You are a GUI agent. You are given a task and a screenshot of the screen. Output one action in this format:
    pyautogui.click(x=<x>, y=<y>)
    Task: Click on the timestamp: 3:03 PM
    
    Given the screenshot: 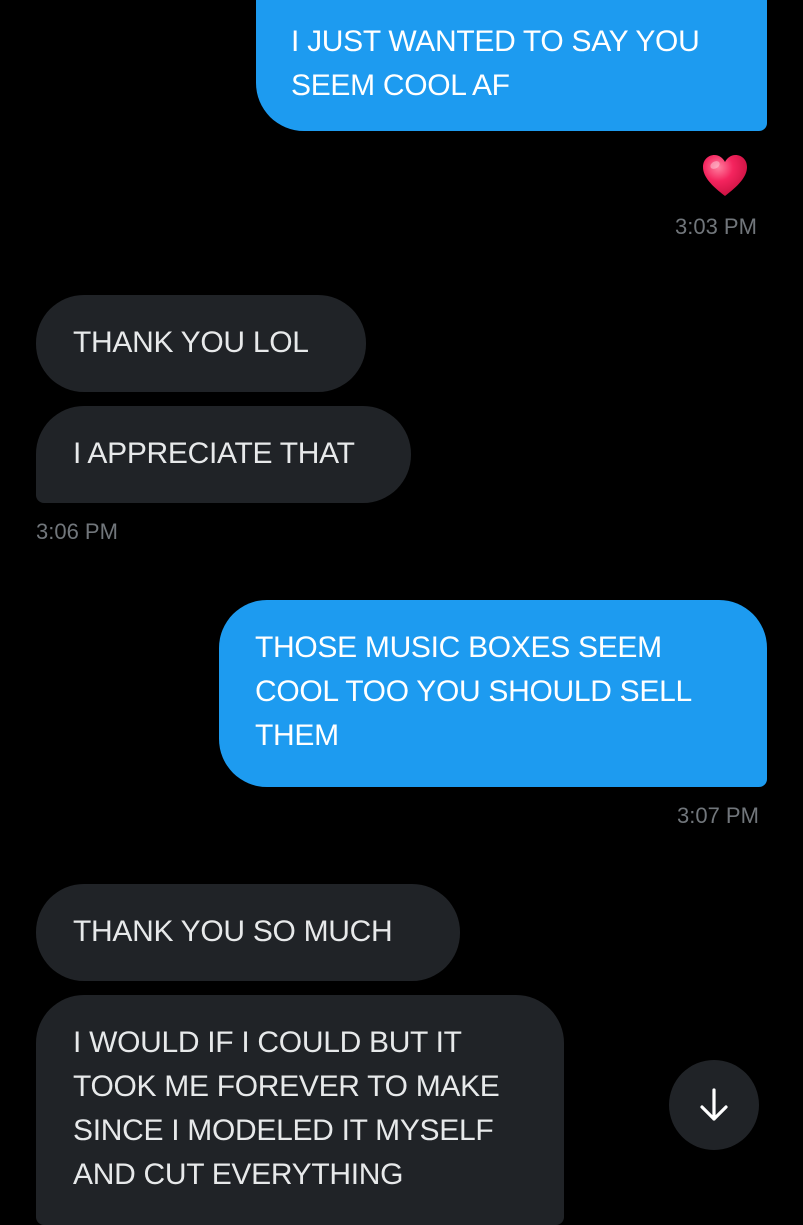 What is the action you would take?
    pyautogui.click(x=716, y=226)
    